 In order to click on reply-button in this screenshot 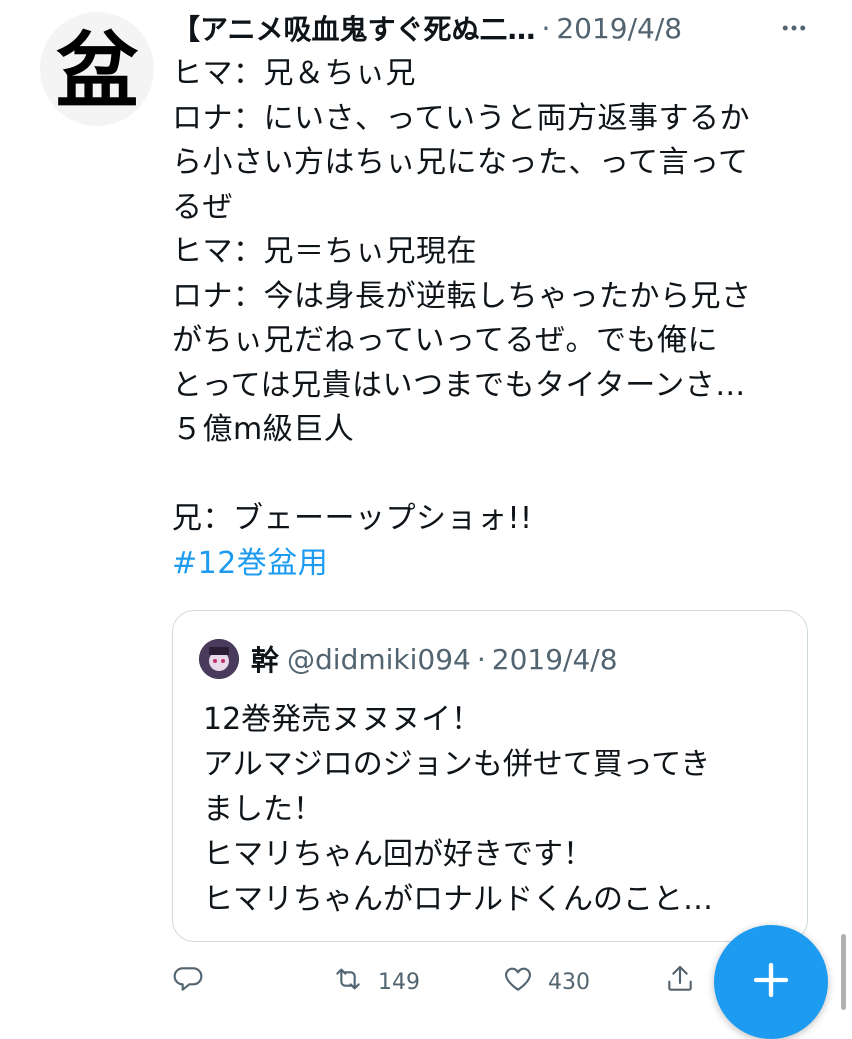, I will do `click(188, 982)`.